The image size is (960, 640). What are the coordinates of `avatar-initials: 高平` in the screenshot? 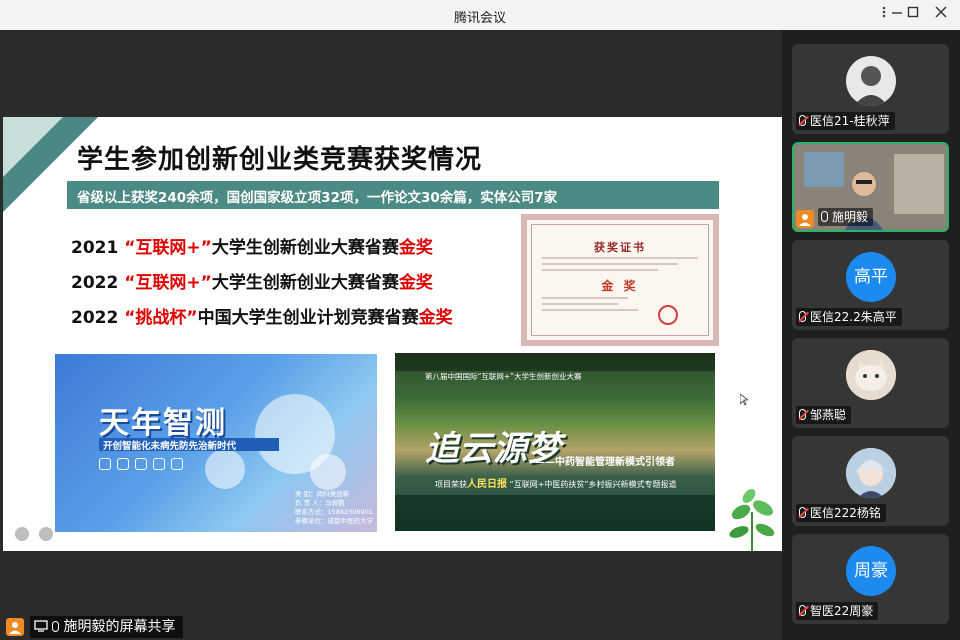 It's located at (871, 277).